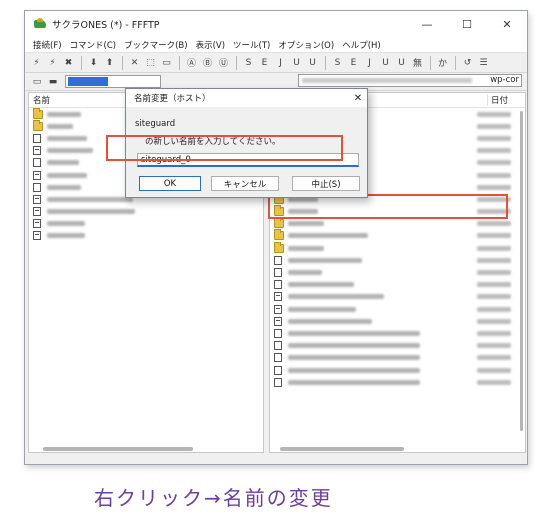 The width and height of the screenshot is (554, 521). I want to click on host-utf8bom-icon: U, so click(312, 62).